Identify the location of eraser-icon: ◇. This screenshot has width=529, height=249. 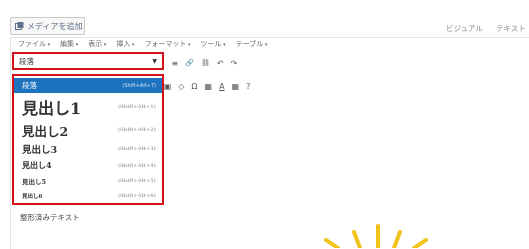
(181, 86).